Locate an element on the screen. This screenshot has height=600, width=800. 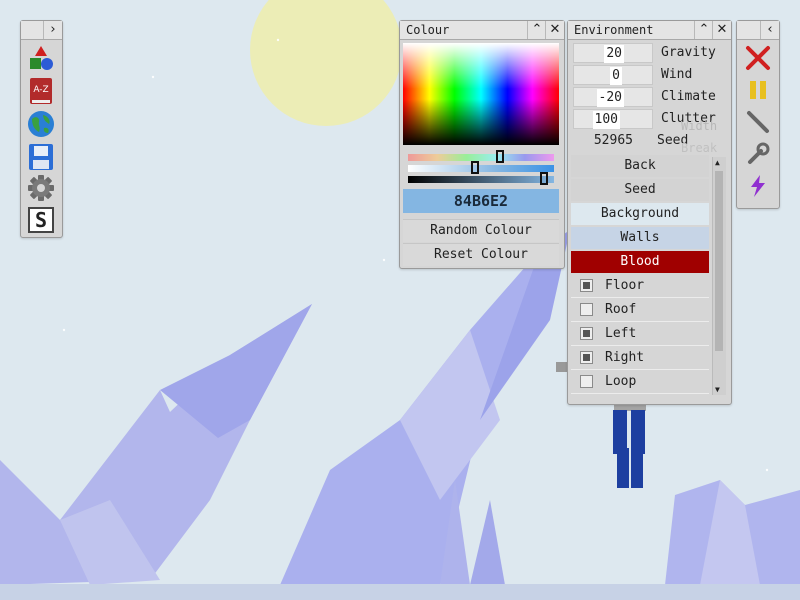
loop-checkbox is located at coordinates (586, 381).